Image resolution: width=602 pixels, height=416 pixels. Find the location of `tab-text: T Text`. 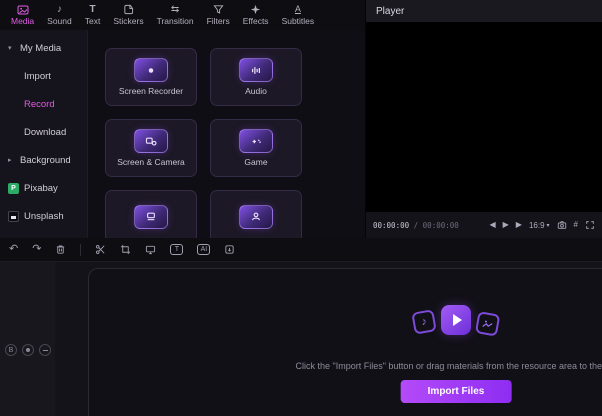

tab-text: T Text is located at coordinates (93, 15).